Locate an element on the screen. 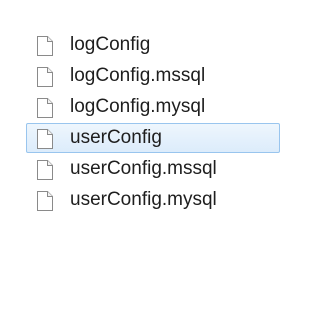  file-item-logconfig-mssql: logConfig.mssql is located at coordinates (153, 76).